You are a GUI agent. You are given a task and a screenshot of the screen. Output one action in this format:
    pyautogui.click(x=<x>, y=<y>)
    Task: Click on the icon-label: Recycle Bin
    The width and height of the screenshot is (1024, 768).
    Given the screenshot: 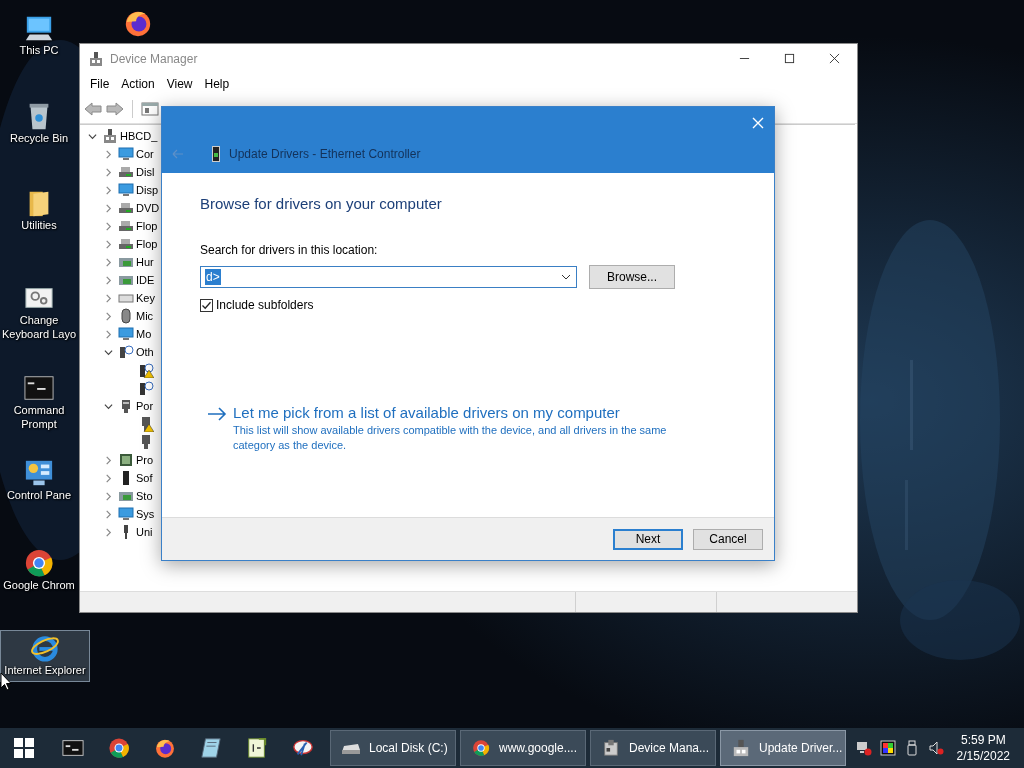 What is the action you would take?
    pyautogui.click(x=39, y=138)
    